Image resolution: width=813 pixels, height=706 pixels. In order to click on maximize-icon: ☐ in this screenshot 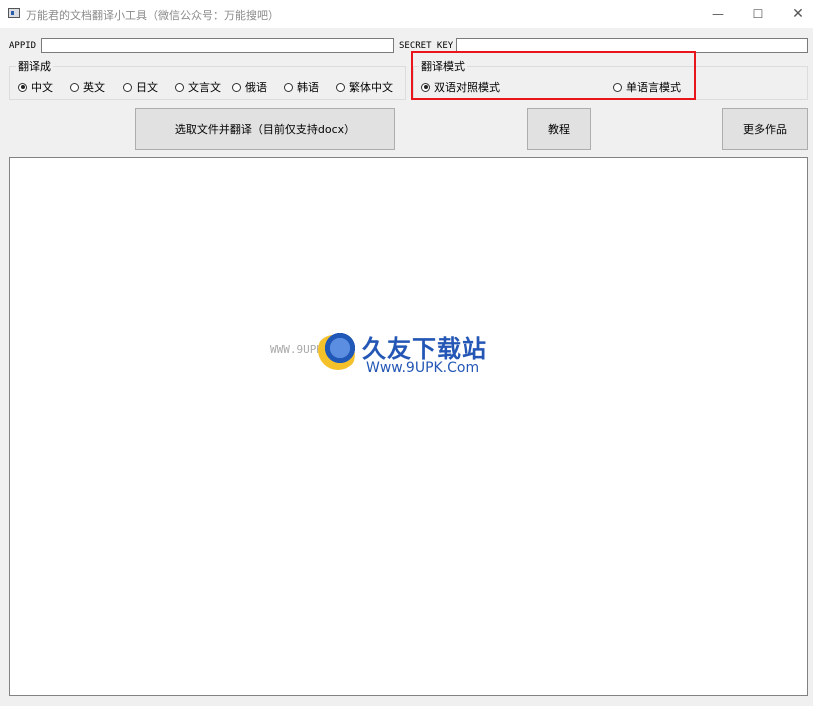, I will do `click(758, 14)`.